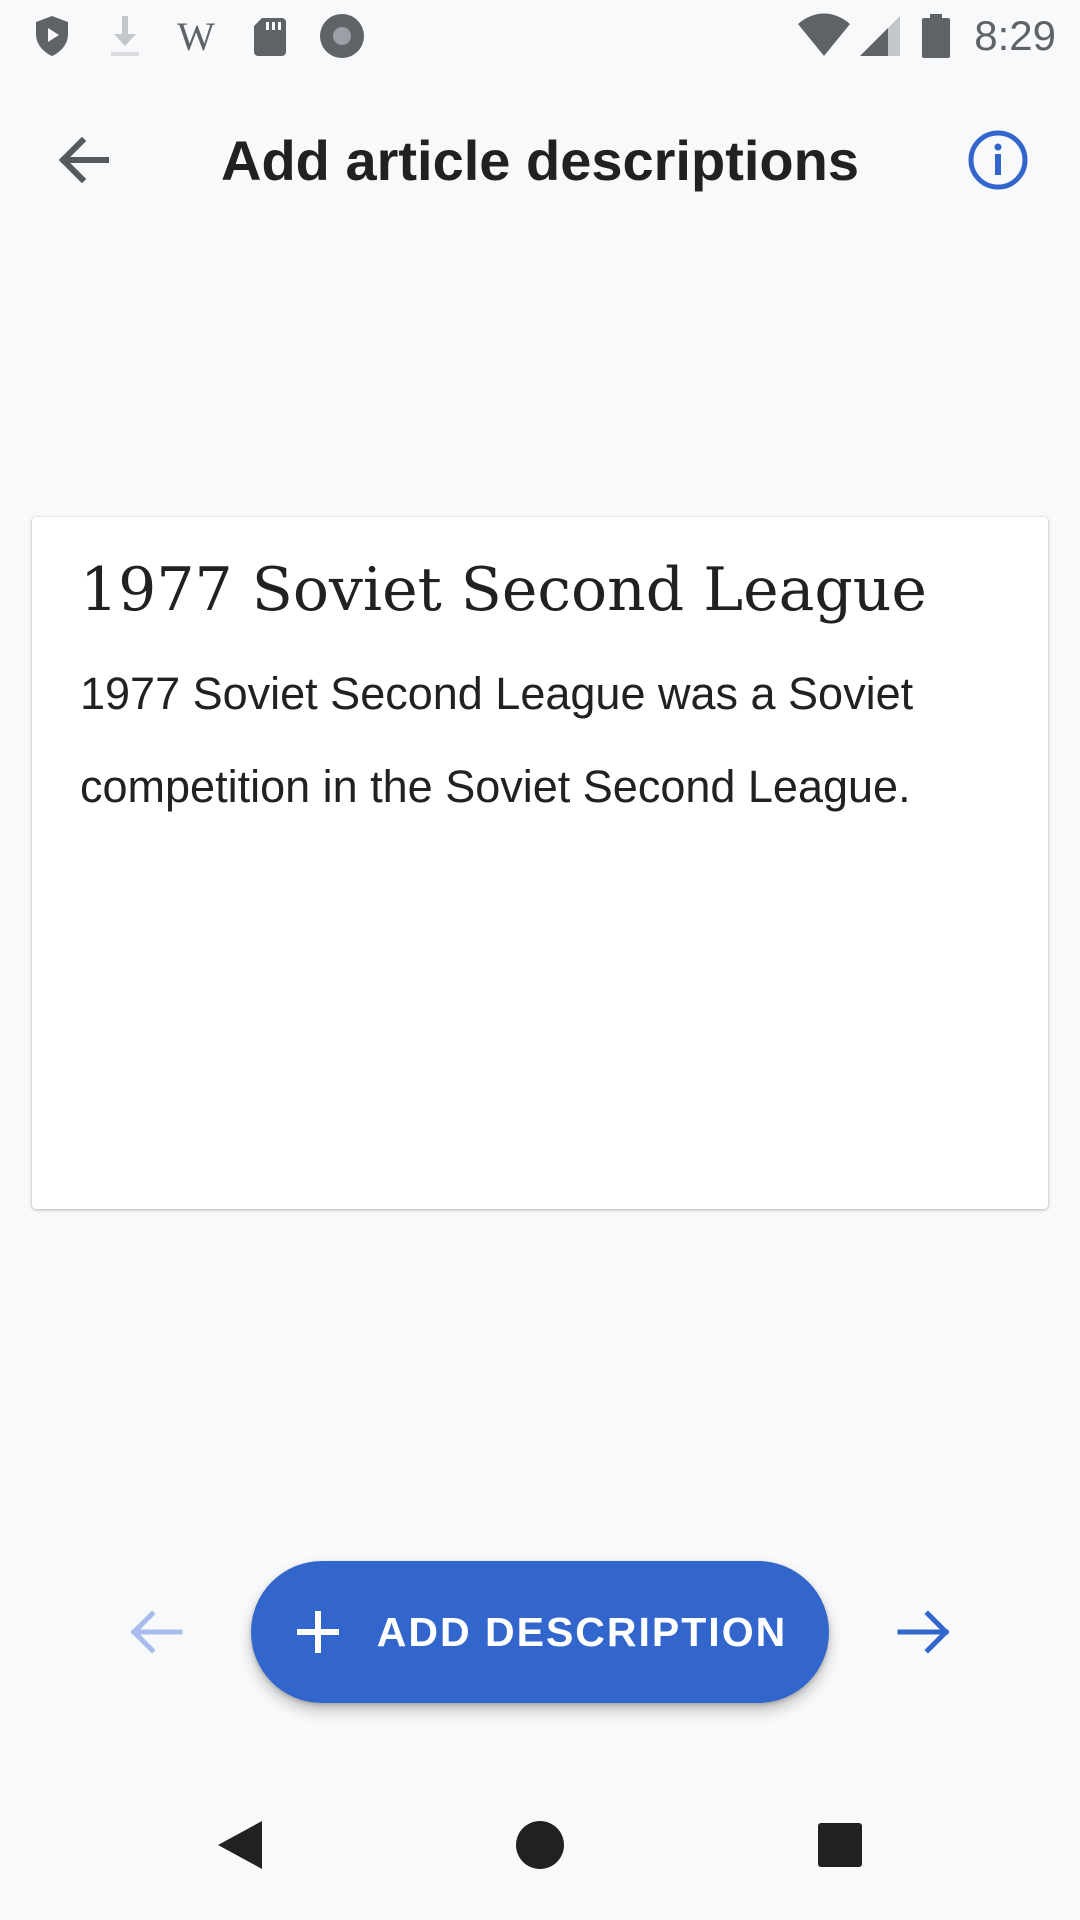  I want to click on back-triangle-icon, so click(240, 1845).